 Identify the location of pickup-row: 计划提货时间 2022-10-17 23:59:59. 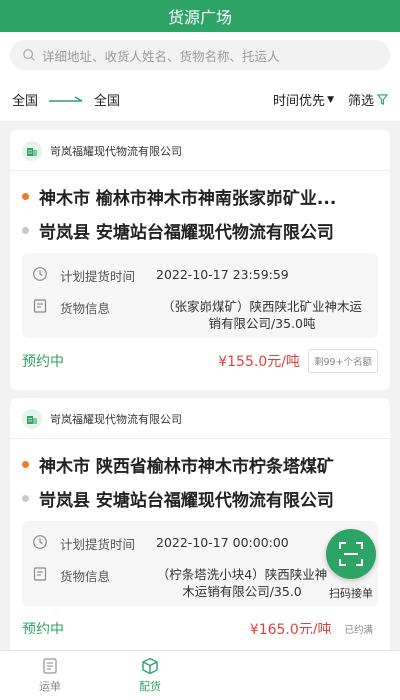
(200, 275).